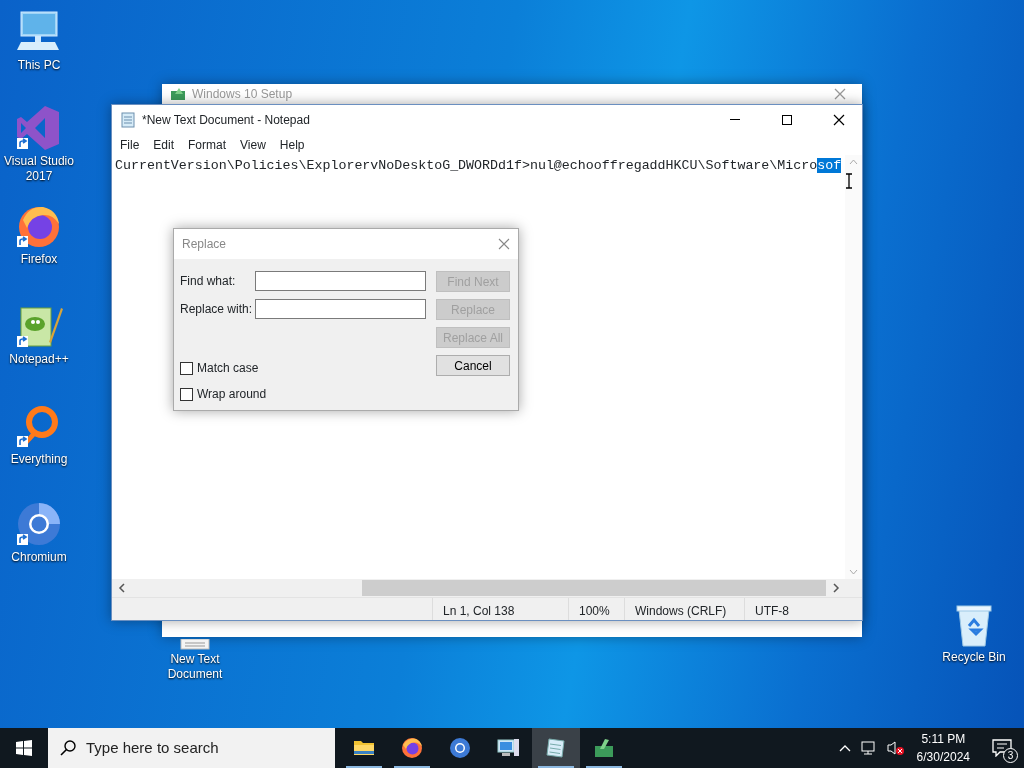 This screenshot has width=1024, height=768. What do you see at coordinates (254, 145) in the screenshot?
I see `menu-item: View` at bounding box center [254, 145].